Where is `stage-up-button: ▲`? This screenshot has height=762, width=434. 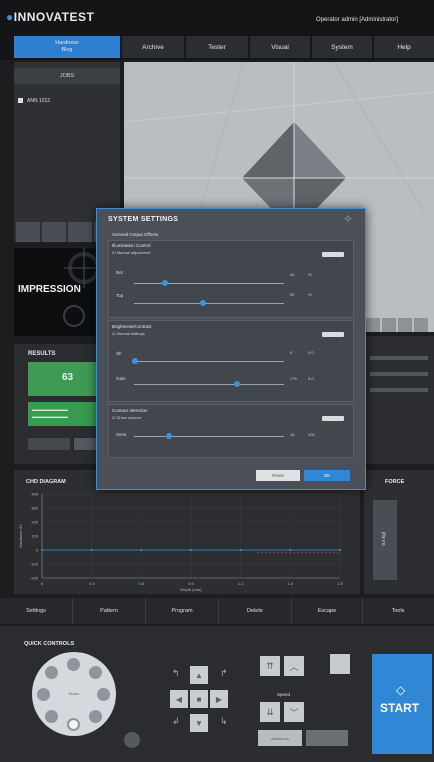
stage-up-button: ▲ is located at coordinates (199, 675).